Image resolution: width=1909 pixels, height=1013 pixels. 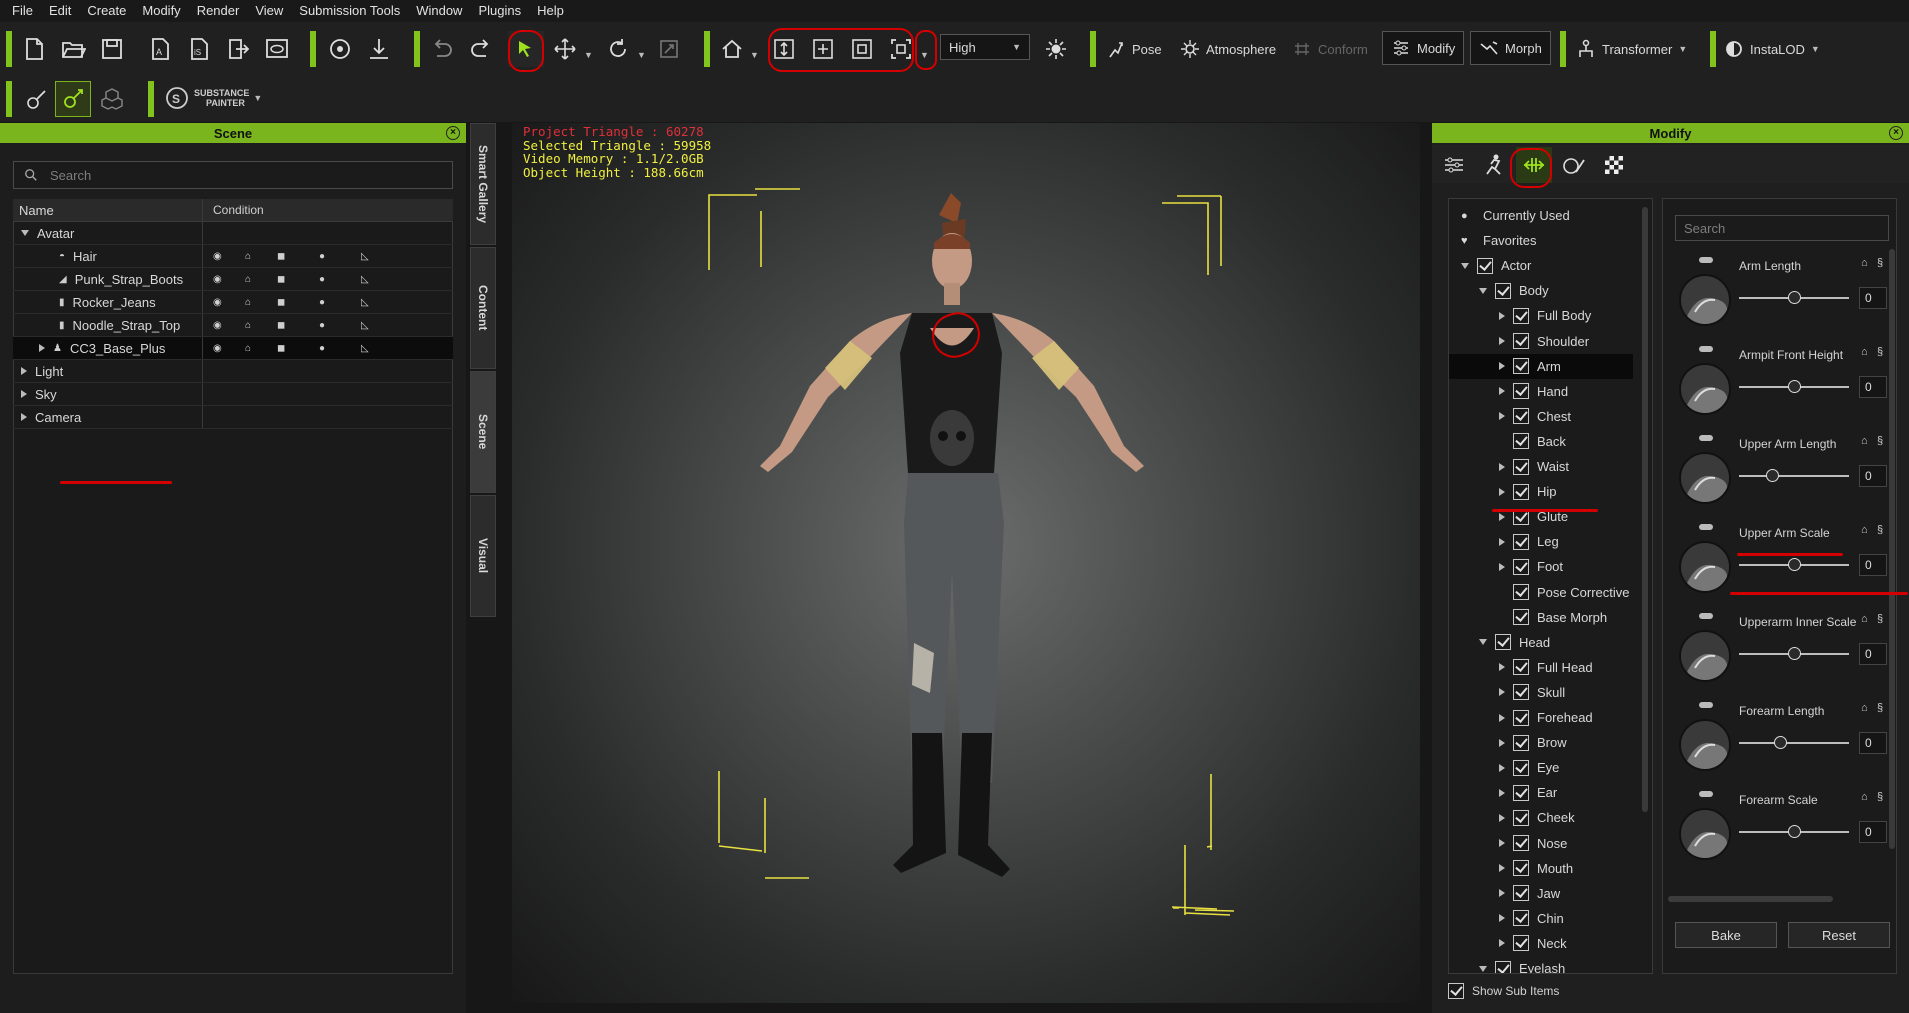 I want to click on tree-item-favorites: ♥ Favorites, so click(x=1544, y=240).